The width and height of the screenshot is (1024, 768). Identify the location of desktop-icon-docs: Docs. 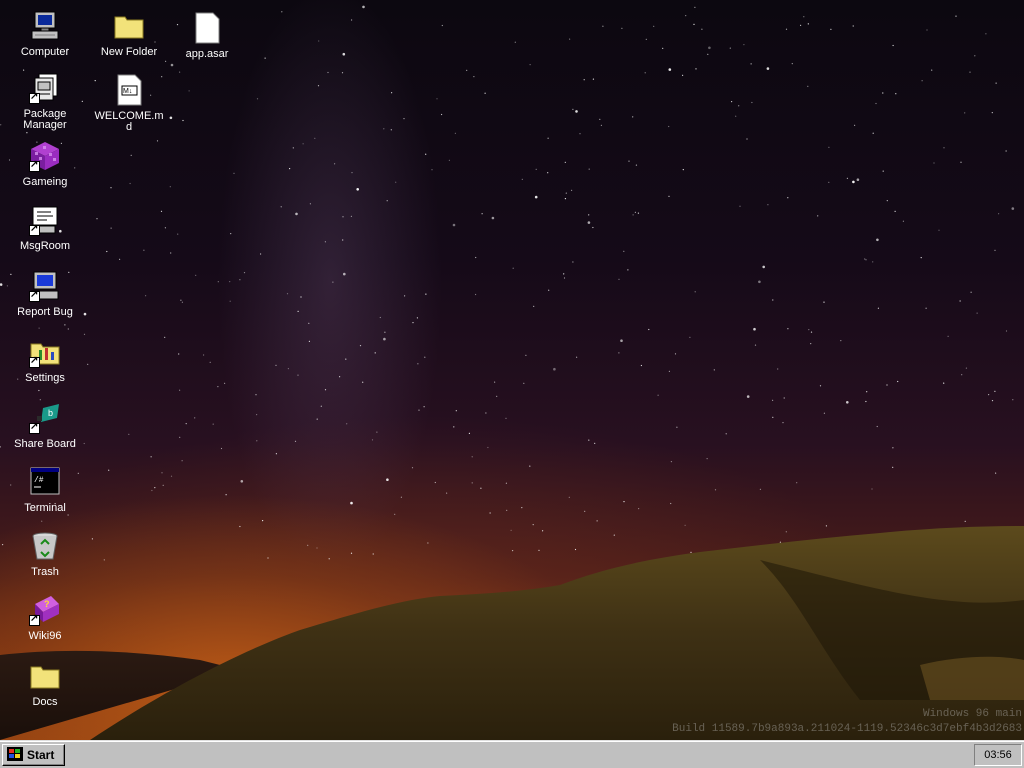
(45, 684).